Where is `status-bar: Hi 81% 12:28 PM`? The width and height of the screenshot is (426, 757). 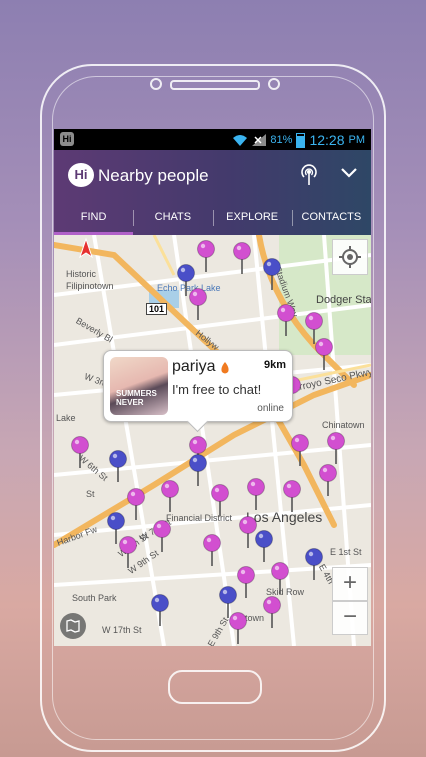 status-bar: Hi 81% 12:28 PM is located at coordinates (212, 139).